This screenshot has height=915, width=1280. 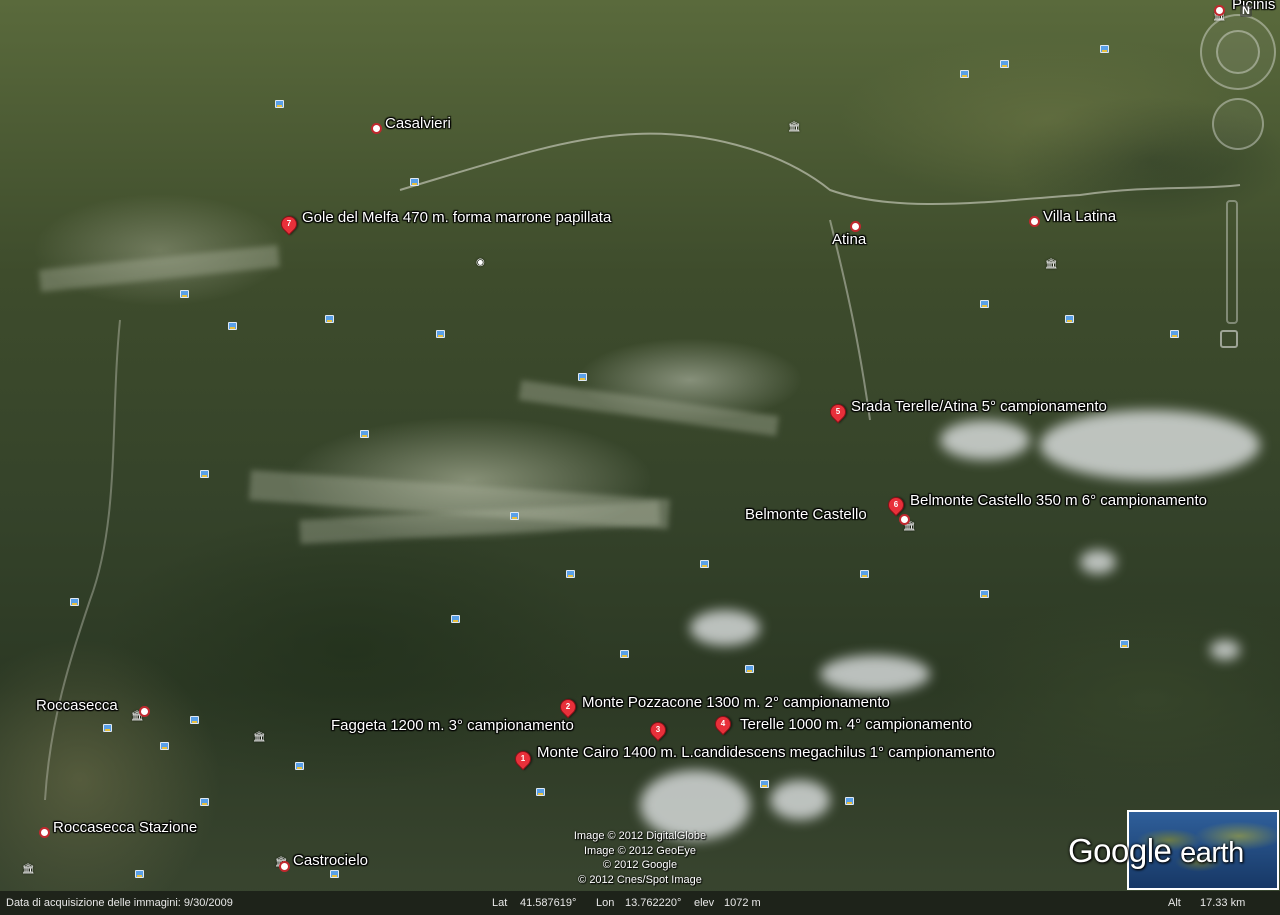 What do you see at coordinates (1235, 180) in the screenshot?
I see `navigation-controls: N` at bounding box center [1235, 180].